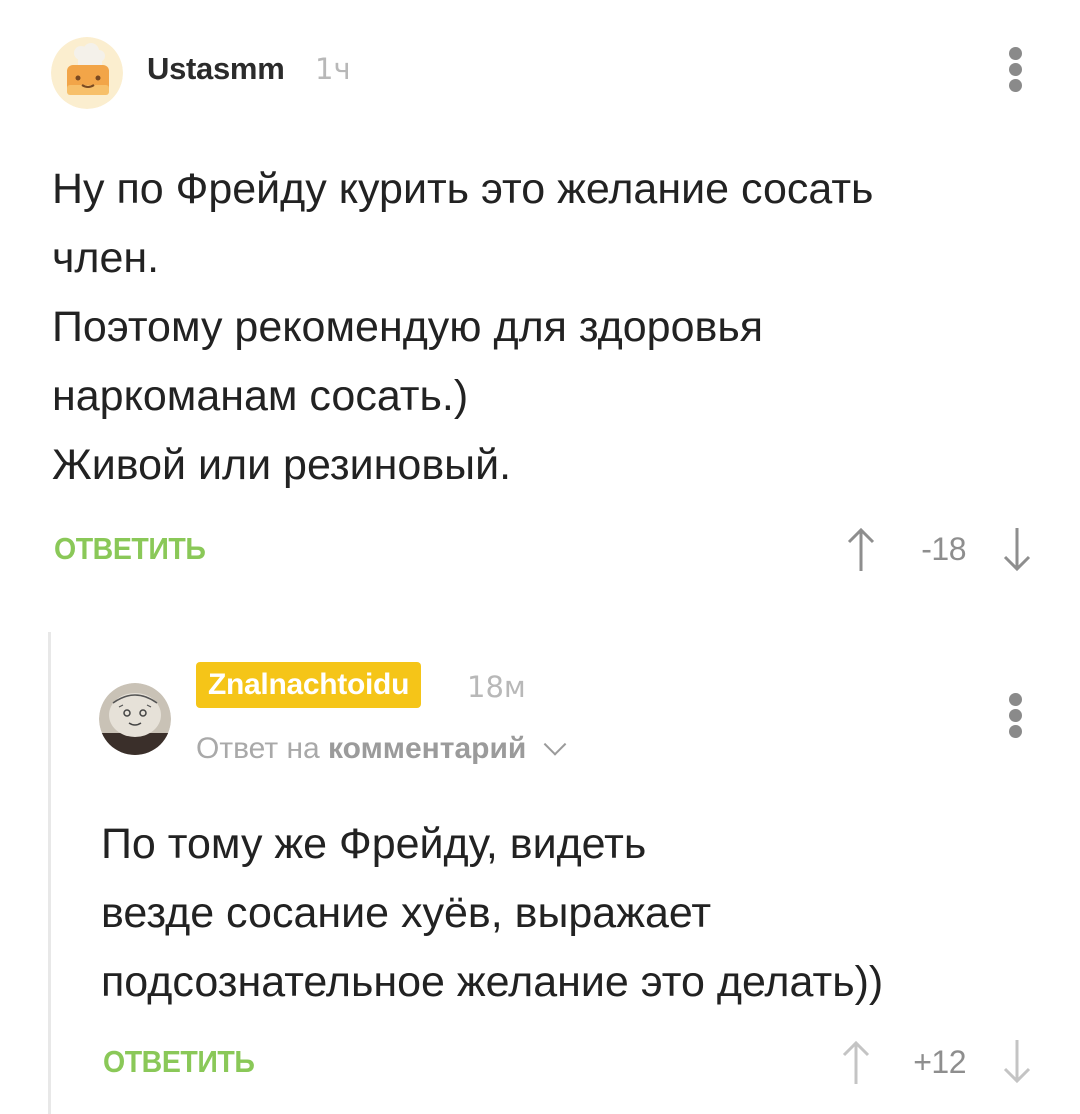 The height and width of the screenshot is (1114, 1080). I want to click on comment-line: Ну по Фрейду курить это желание сосать, so click(463, 189).